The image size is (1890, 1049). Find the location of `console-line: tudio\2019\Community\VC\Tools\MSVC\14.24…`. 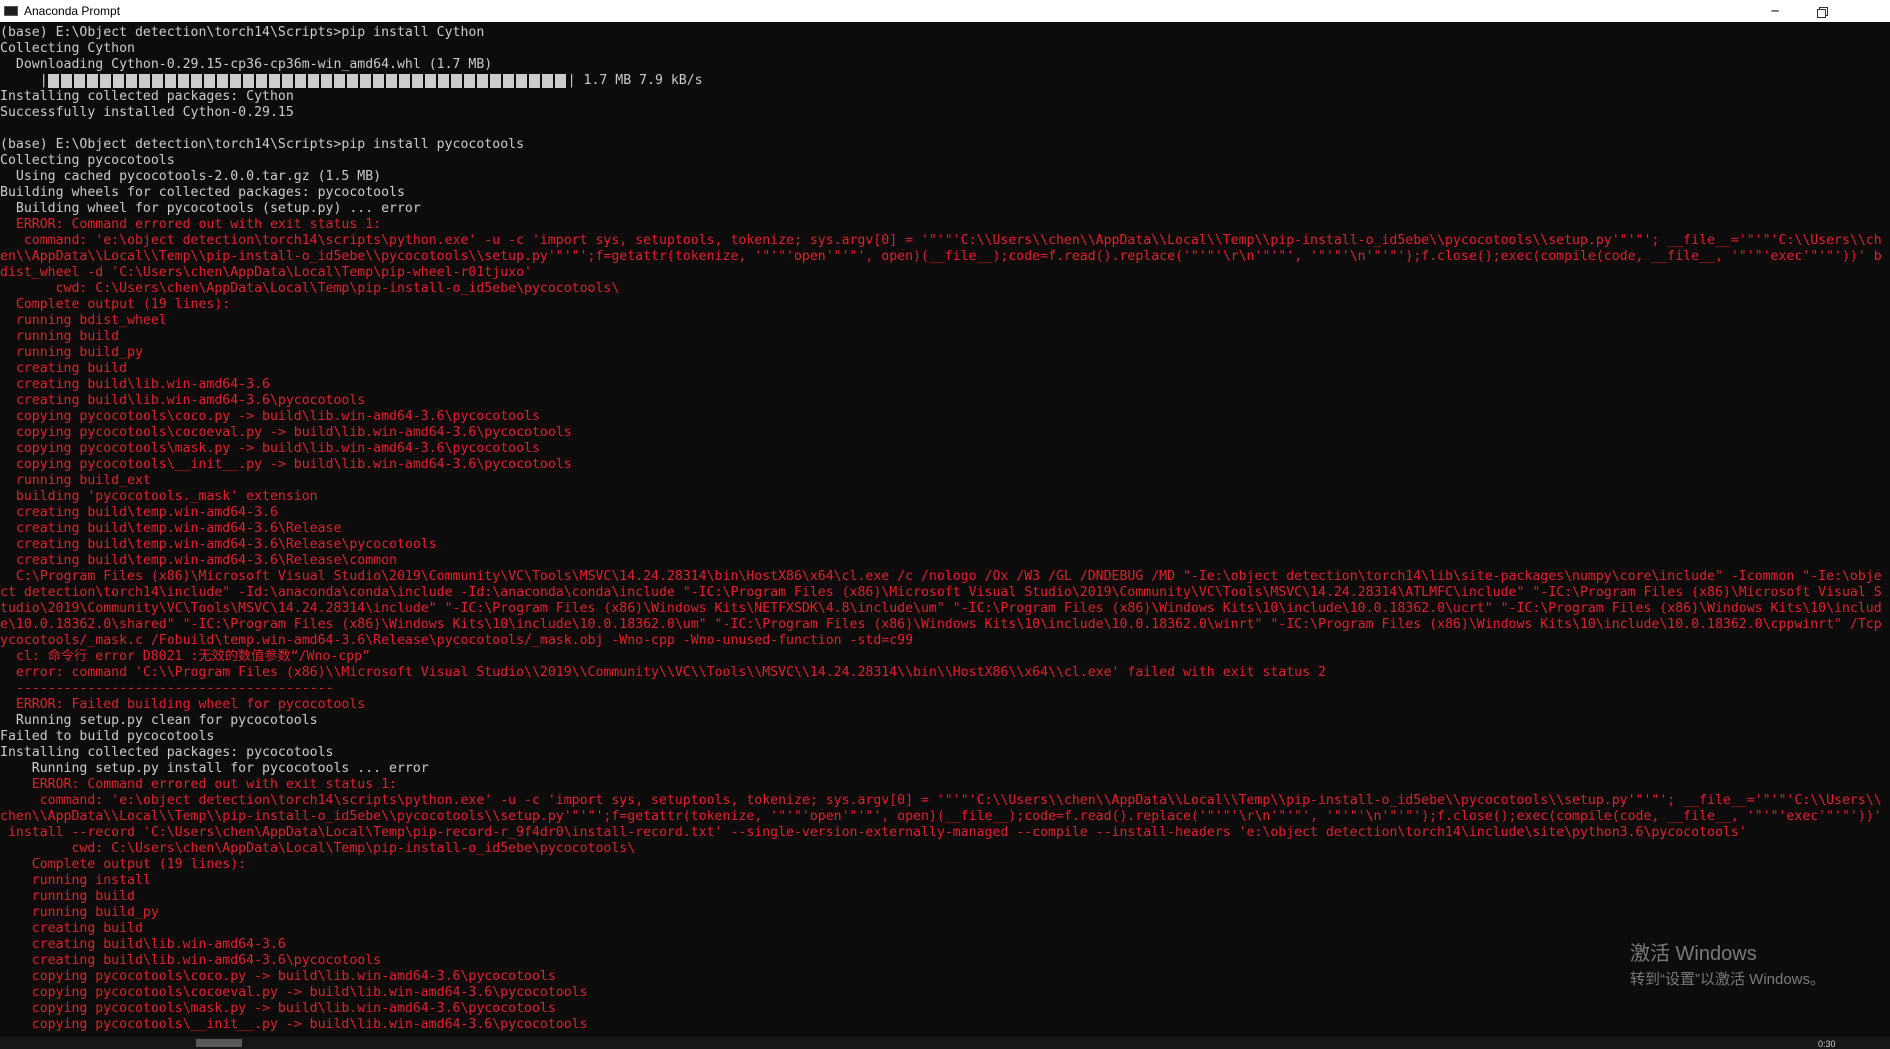

console-line: tudio\2019\Community\VC\Tools\MSVC\14.24… is located at coordinates (941, 608).